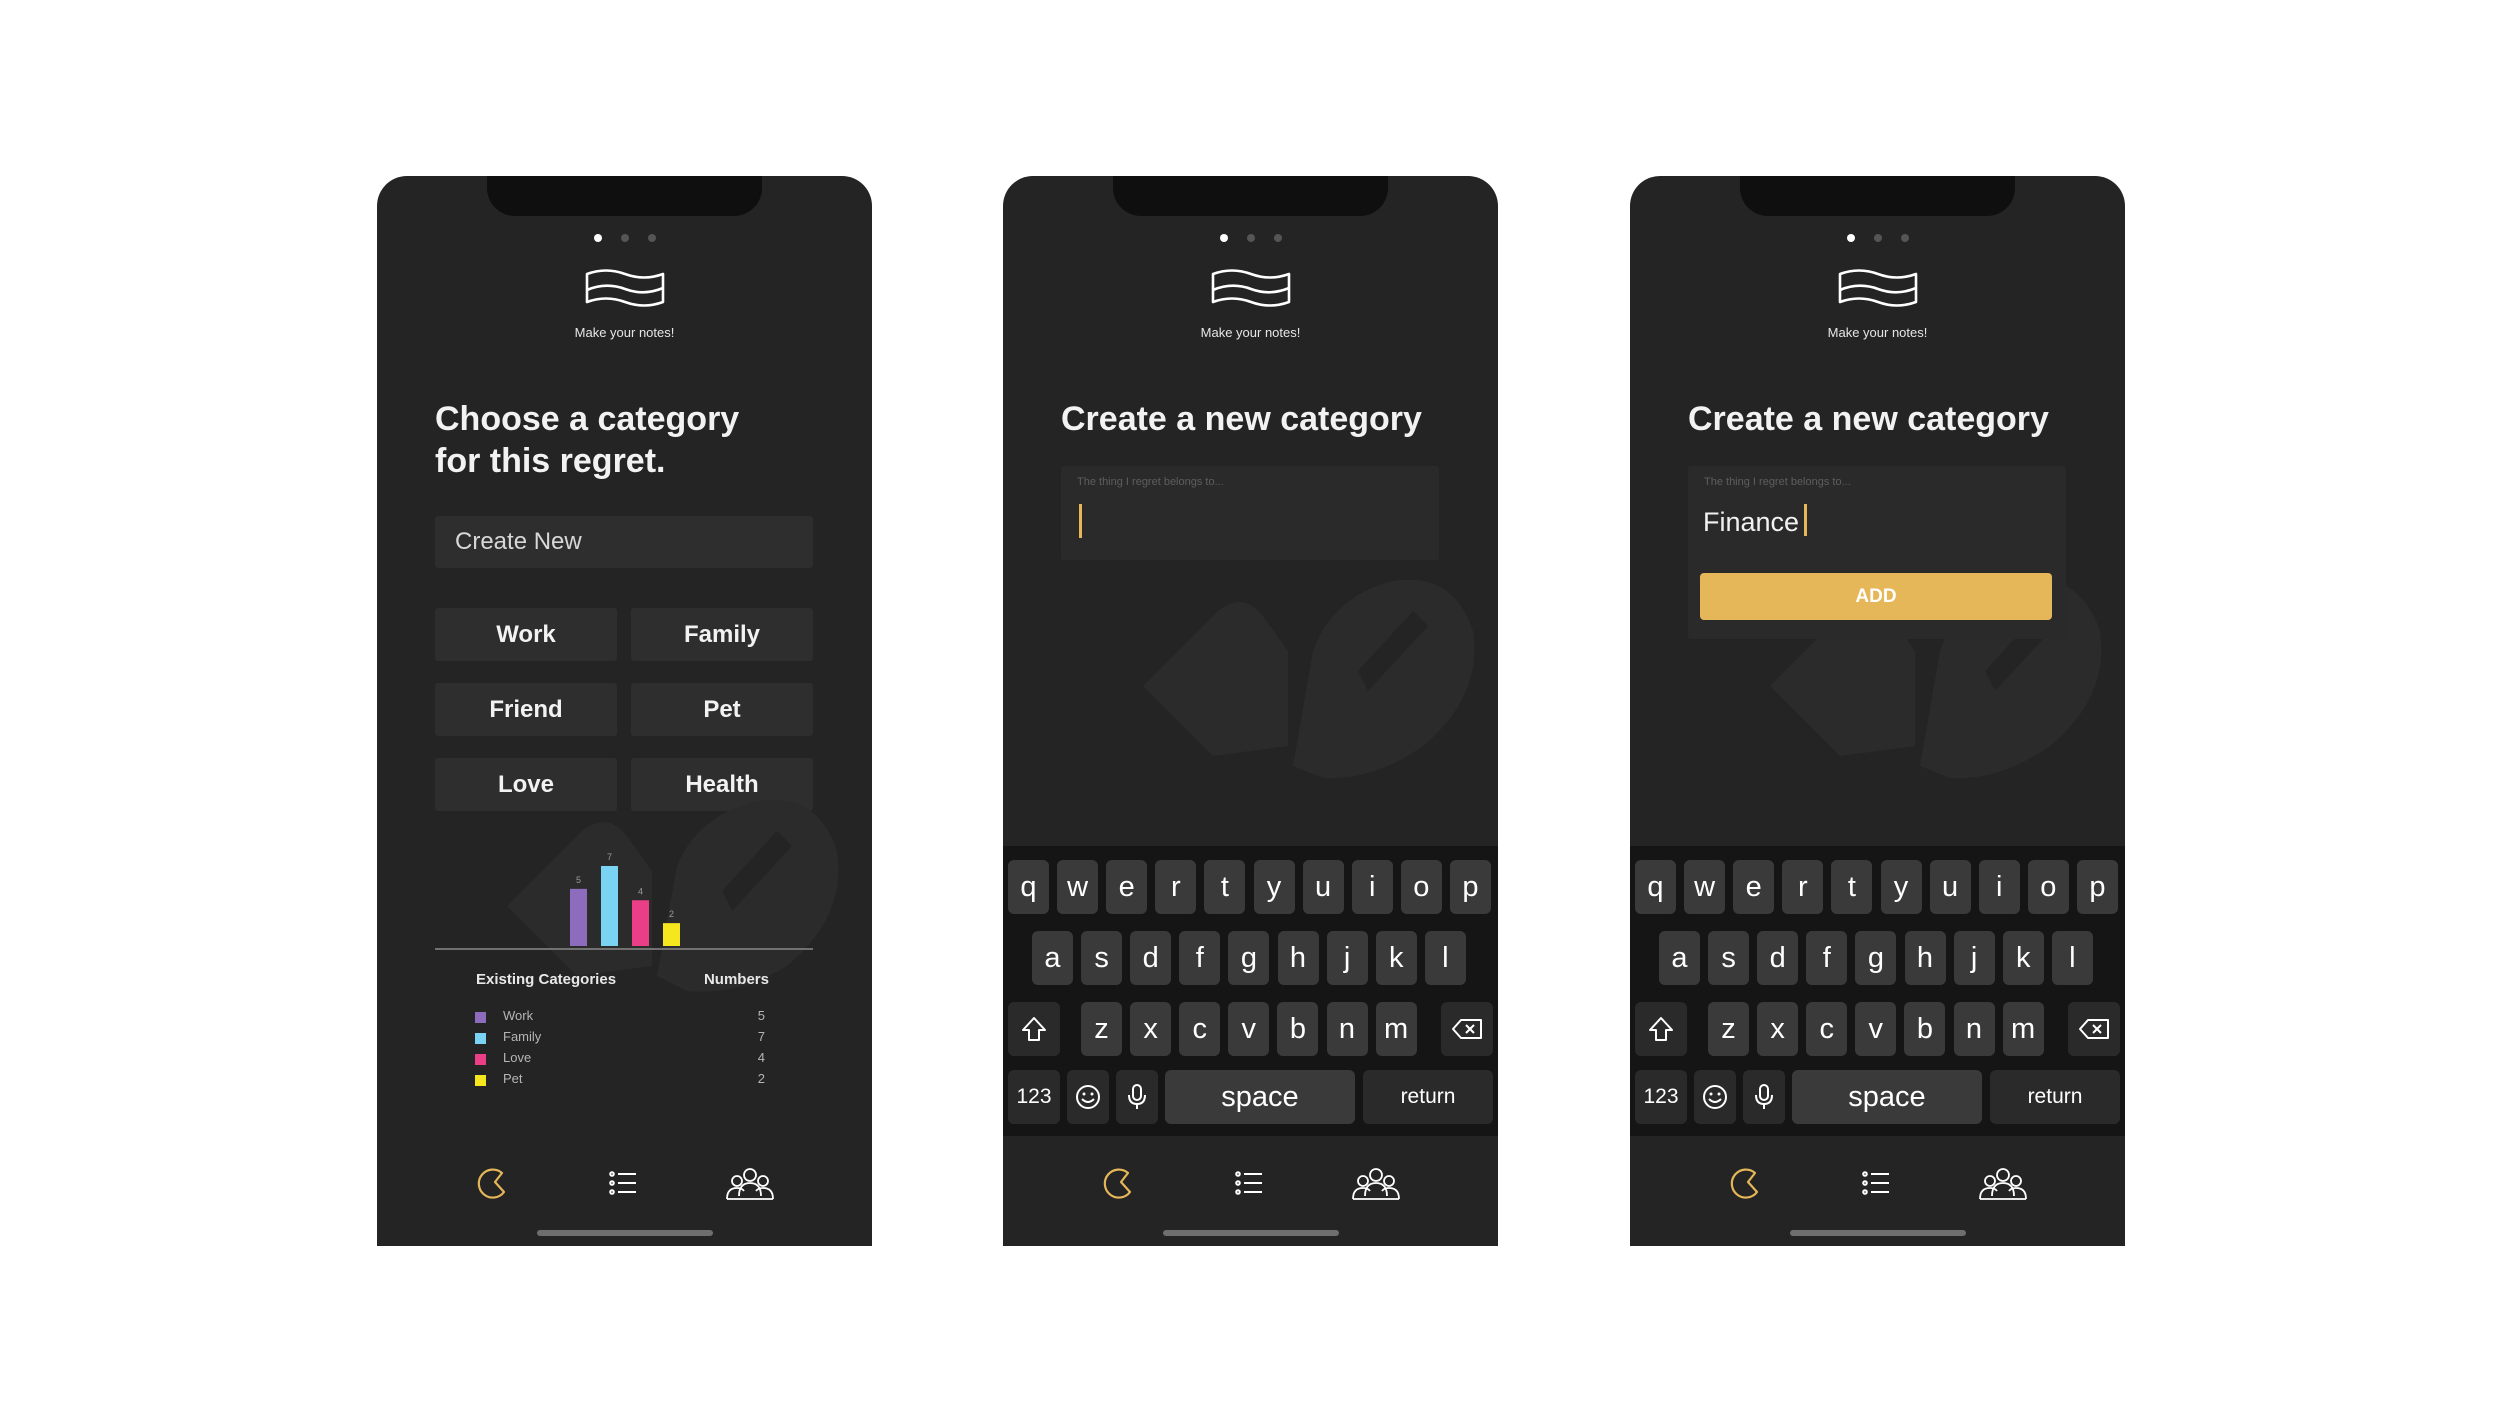  I want to click on legend-header-numbers: Numbers, so click(736, 979).